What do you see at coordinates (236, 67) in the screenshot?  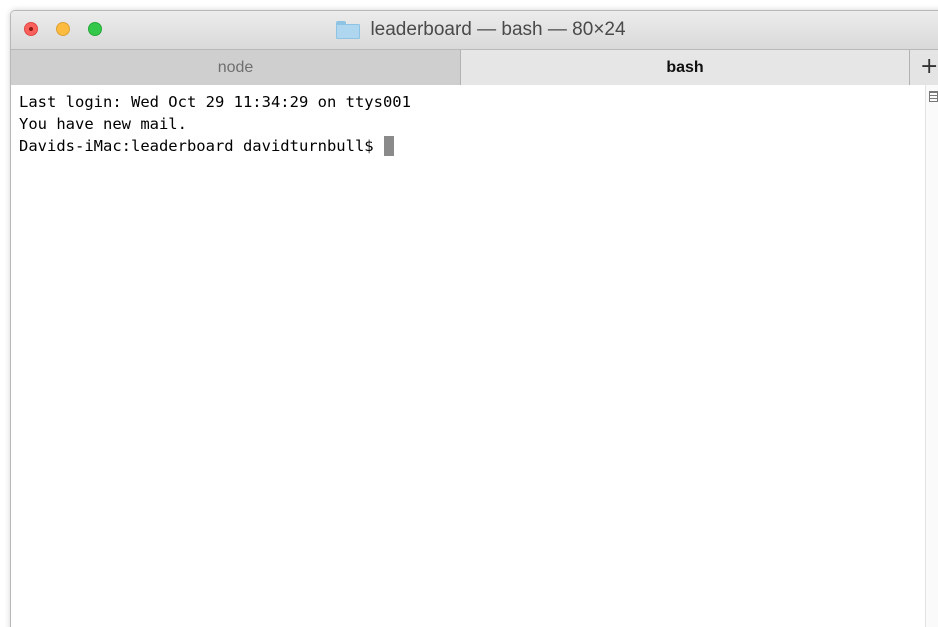 I see `tab-node: node` at bounding box center [236, 67].